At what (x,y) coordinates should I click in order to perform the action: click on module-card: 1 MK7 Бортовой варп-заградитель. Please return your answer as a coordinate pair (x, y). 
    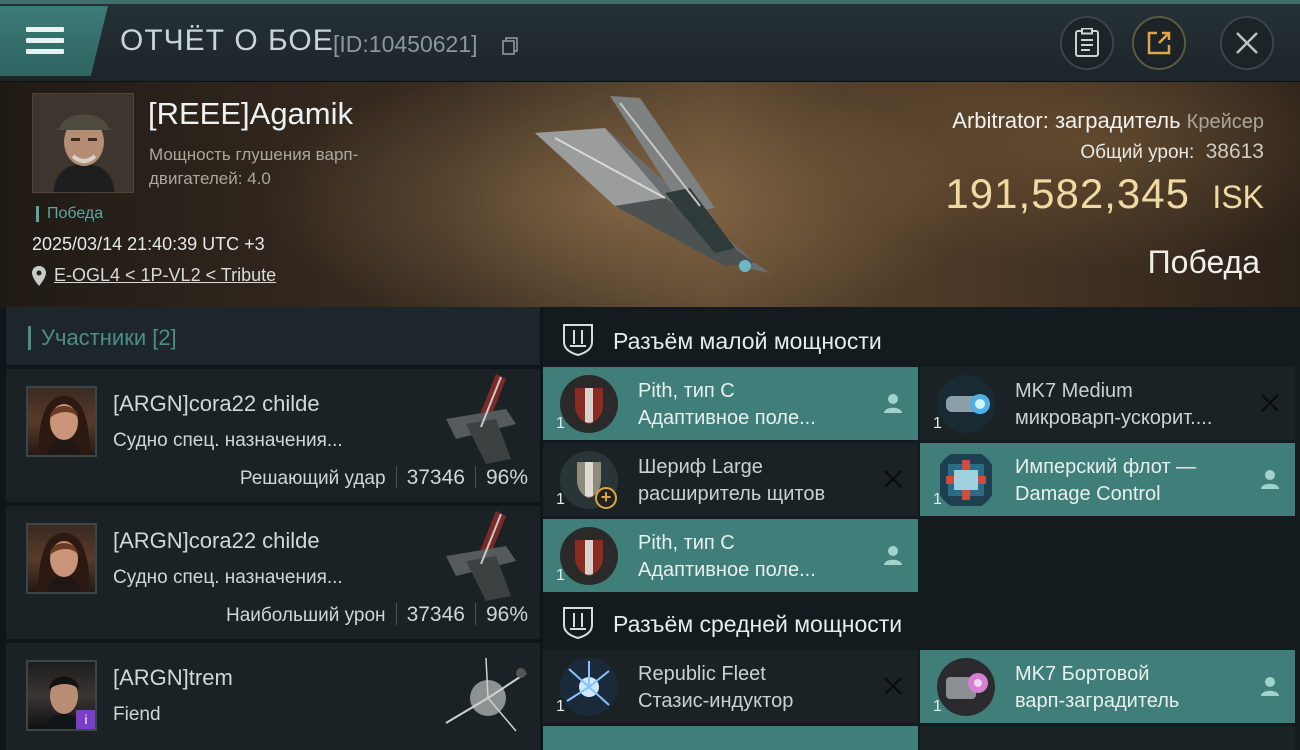
    Looking at the image, I should click on (1107, 686).